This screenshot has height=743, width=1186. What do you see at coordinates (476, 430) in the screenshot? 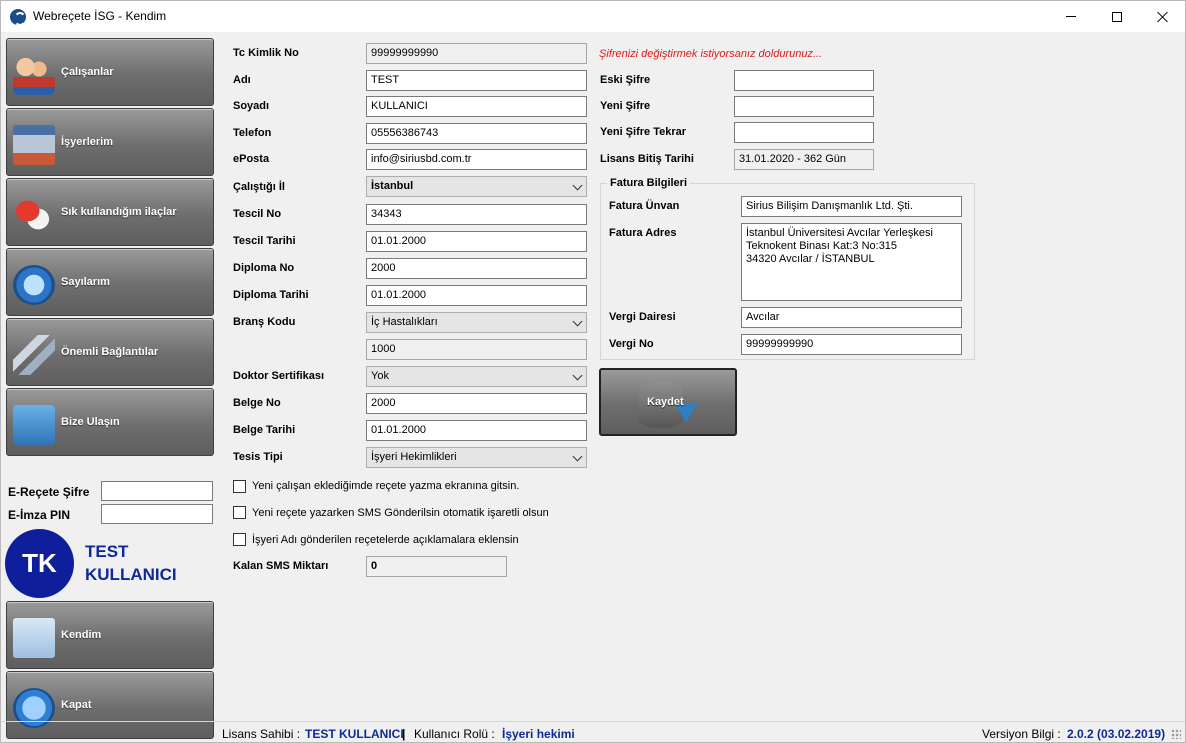
I see `belge-tarihi-field: 01.01.2000` at bounding box center [476, 430].